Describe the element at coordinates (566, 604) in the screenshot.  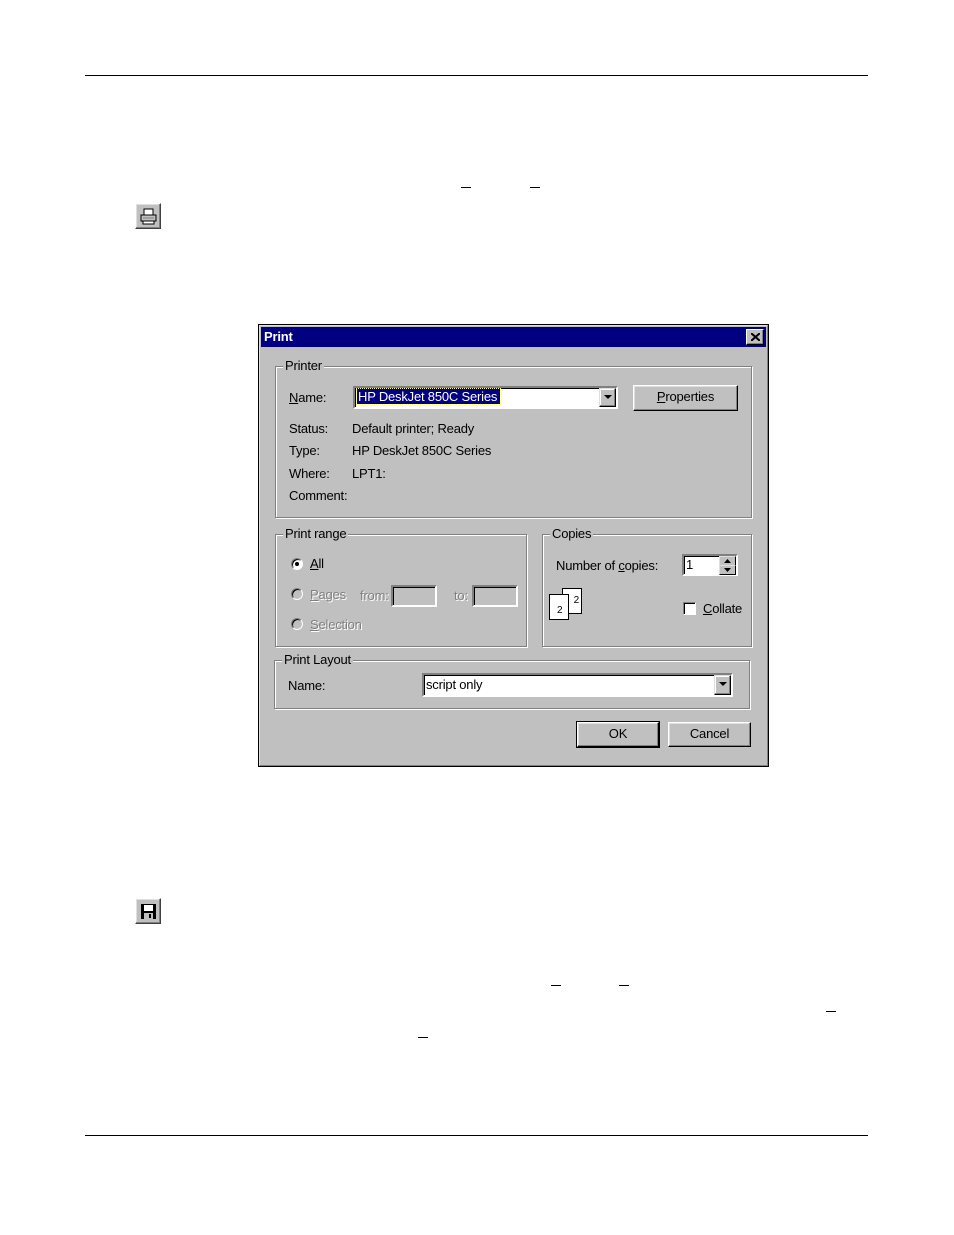
I see `collate-pages-icon: 2 2` at that location.